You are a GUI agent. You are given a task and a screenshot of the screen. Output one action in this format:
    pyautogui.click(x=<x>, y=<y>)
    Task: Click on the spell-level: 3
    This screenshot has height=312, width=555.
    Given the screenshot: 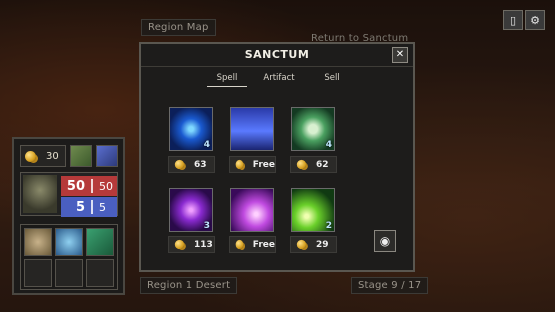 What is the action you would take?
    pyautogui.click(x=206, y=226)
    